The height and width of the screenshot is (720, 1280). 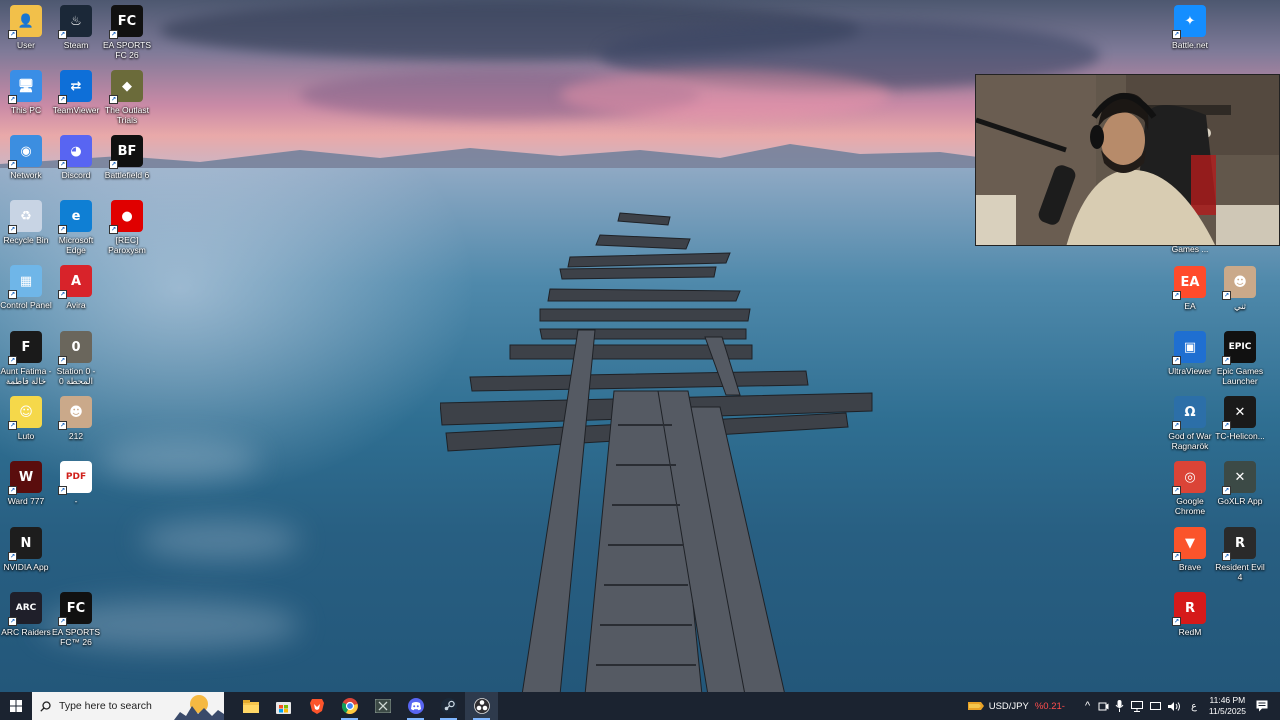 I want to click on desktop-shortcut-redm: R ↗ RedM, so click(x=1190, y=623).